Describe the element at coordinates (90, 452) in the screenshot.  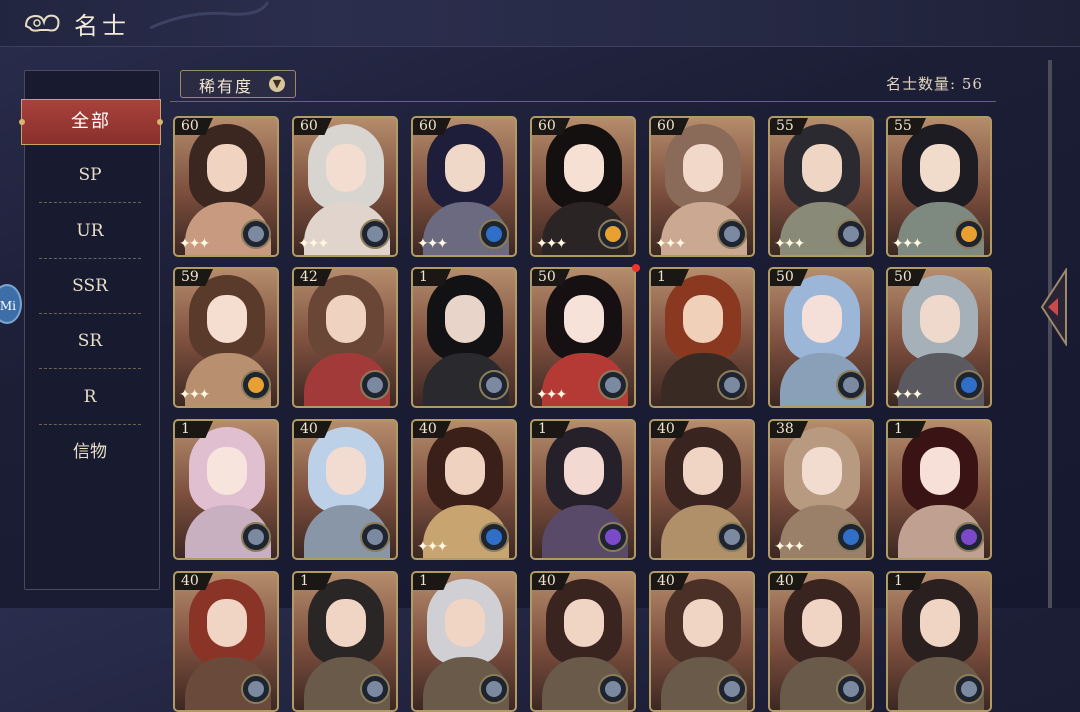
I see `sidebar-item-token: 信物` at that location.